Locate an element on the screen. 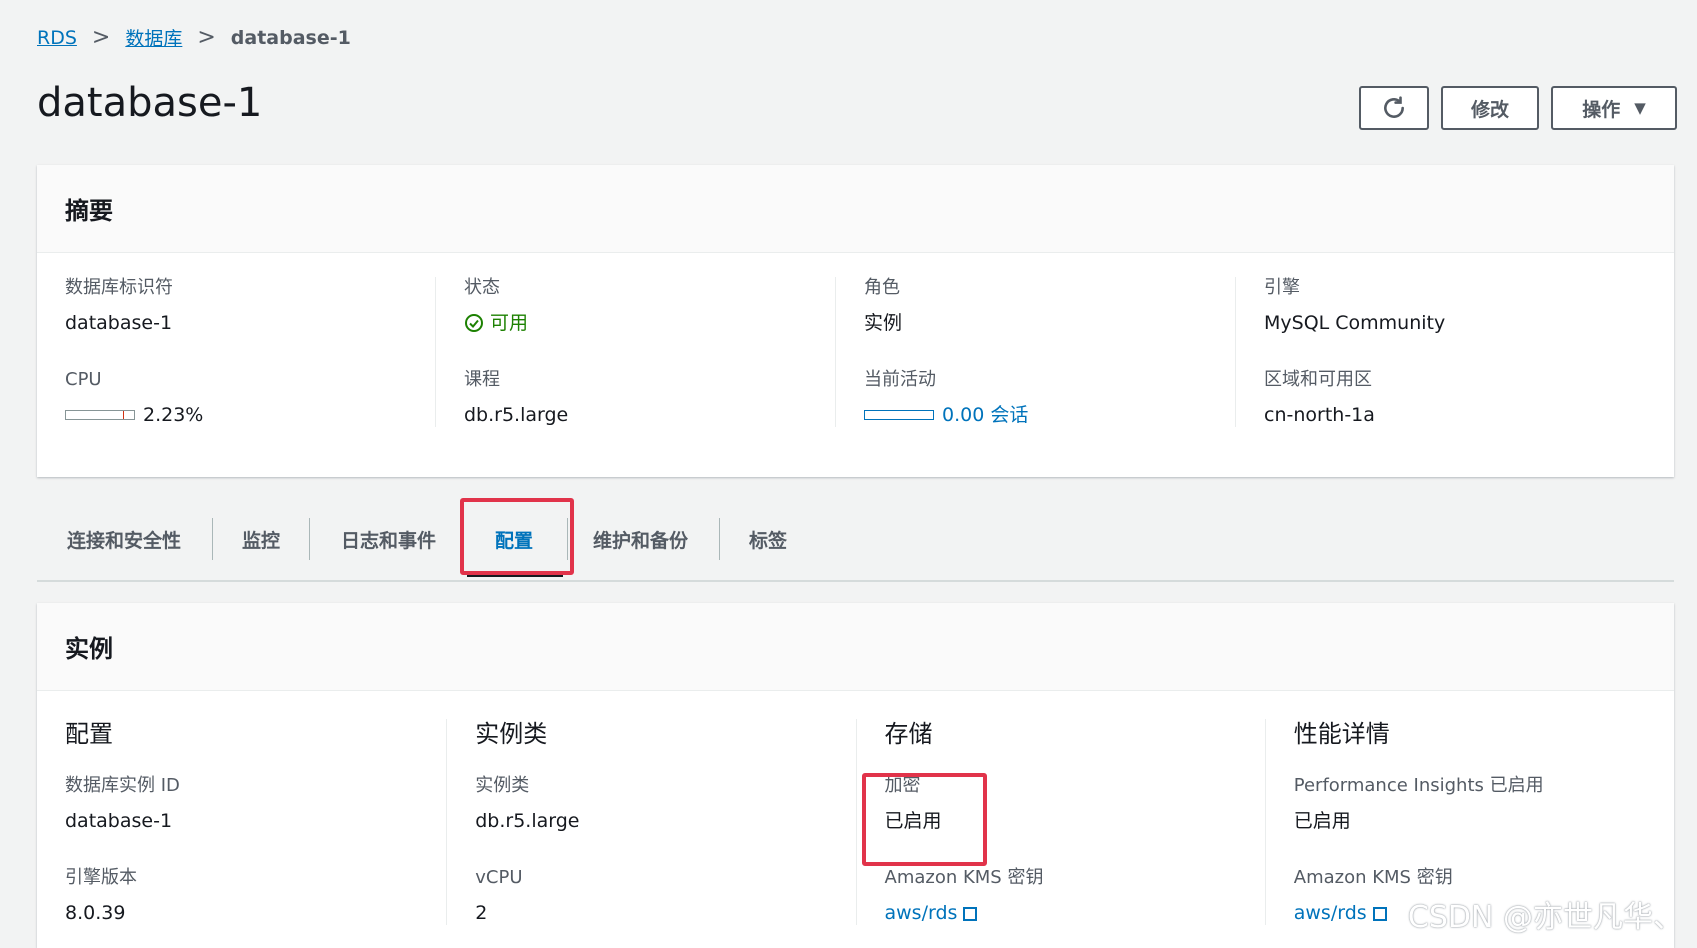  highlight-box-encryption is located at coordinates (924, 819).